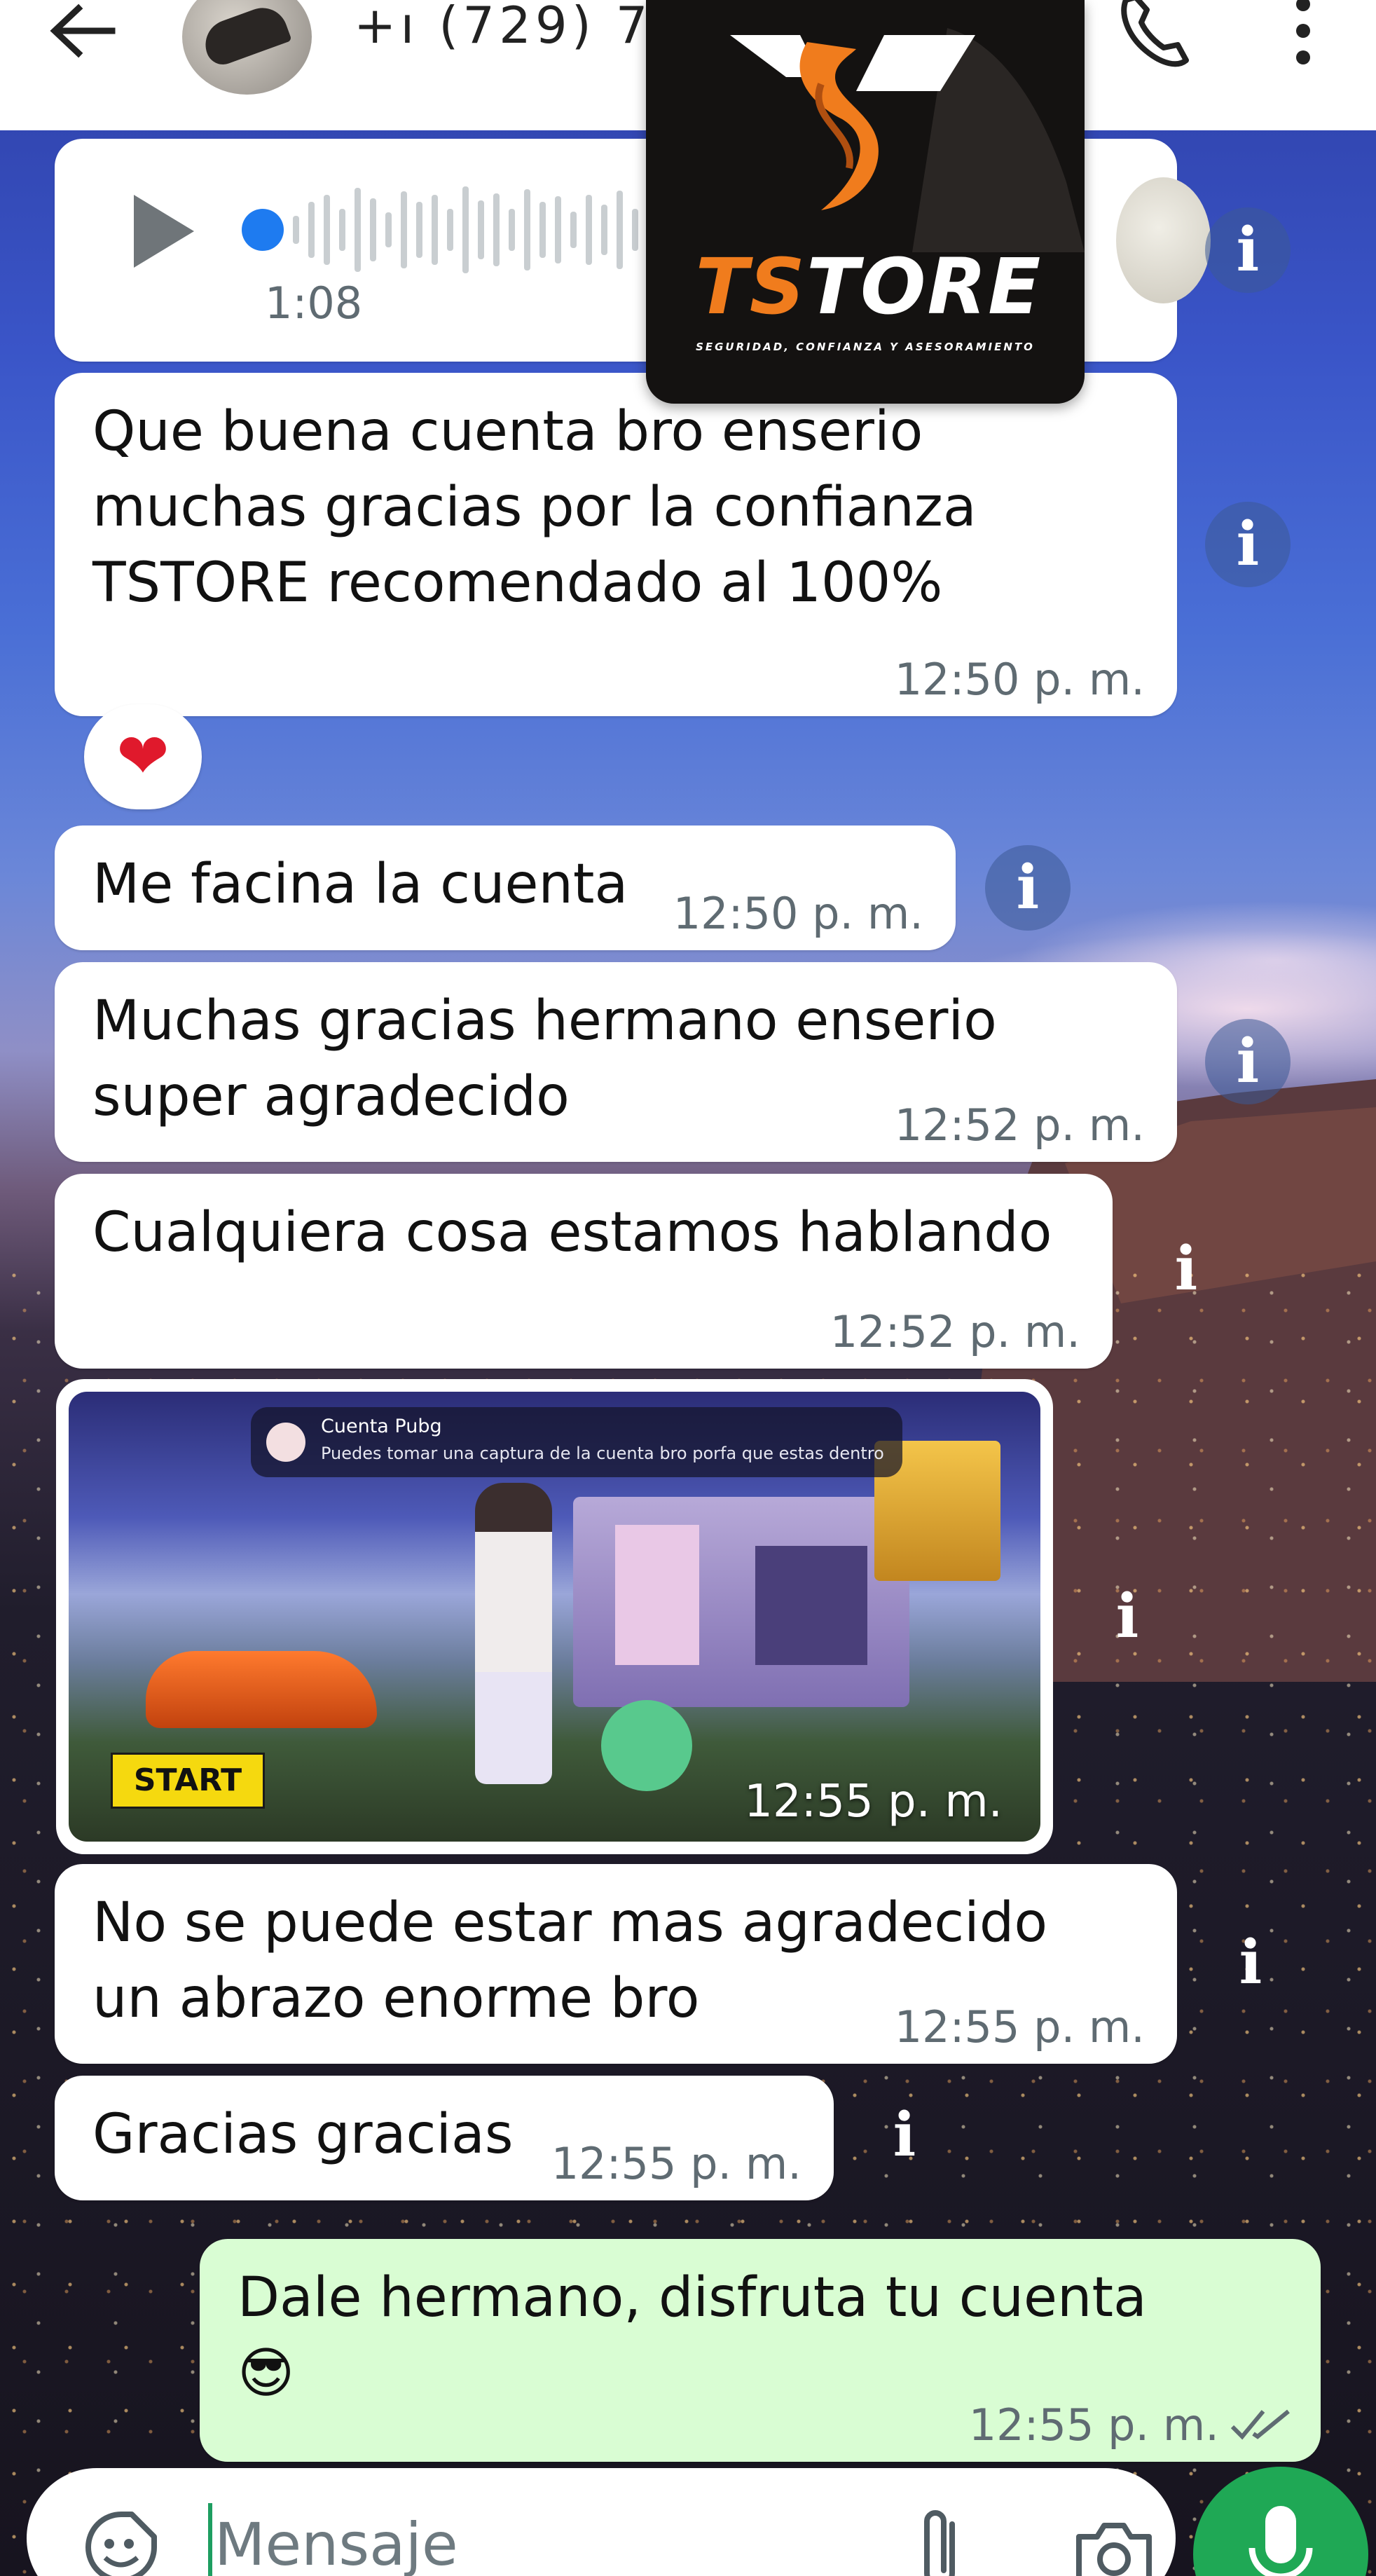 The height and width of the screenshot is (2576, 1376). I want to click on message-text: Dale hermano, disfruta tu cuenta 😎, so click(692, 2336).